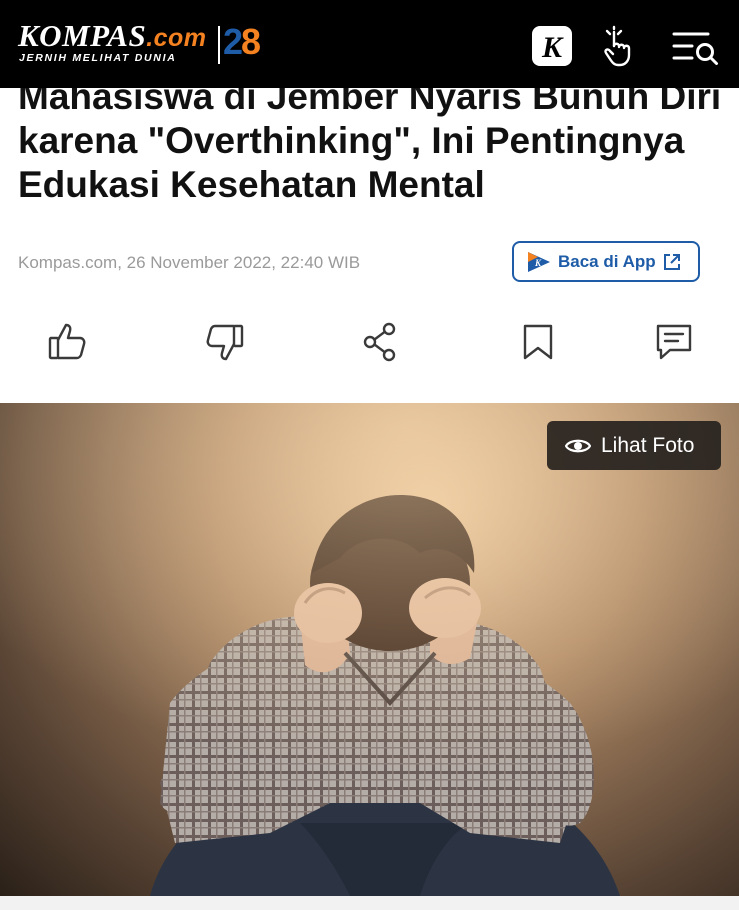 This screenshot has height=910, width=739. I want to click on kompas-k-button: K, so click(552, 46).